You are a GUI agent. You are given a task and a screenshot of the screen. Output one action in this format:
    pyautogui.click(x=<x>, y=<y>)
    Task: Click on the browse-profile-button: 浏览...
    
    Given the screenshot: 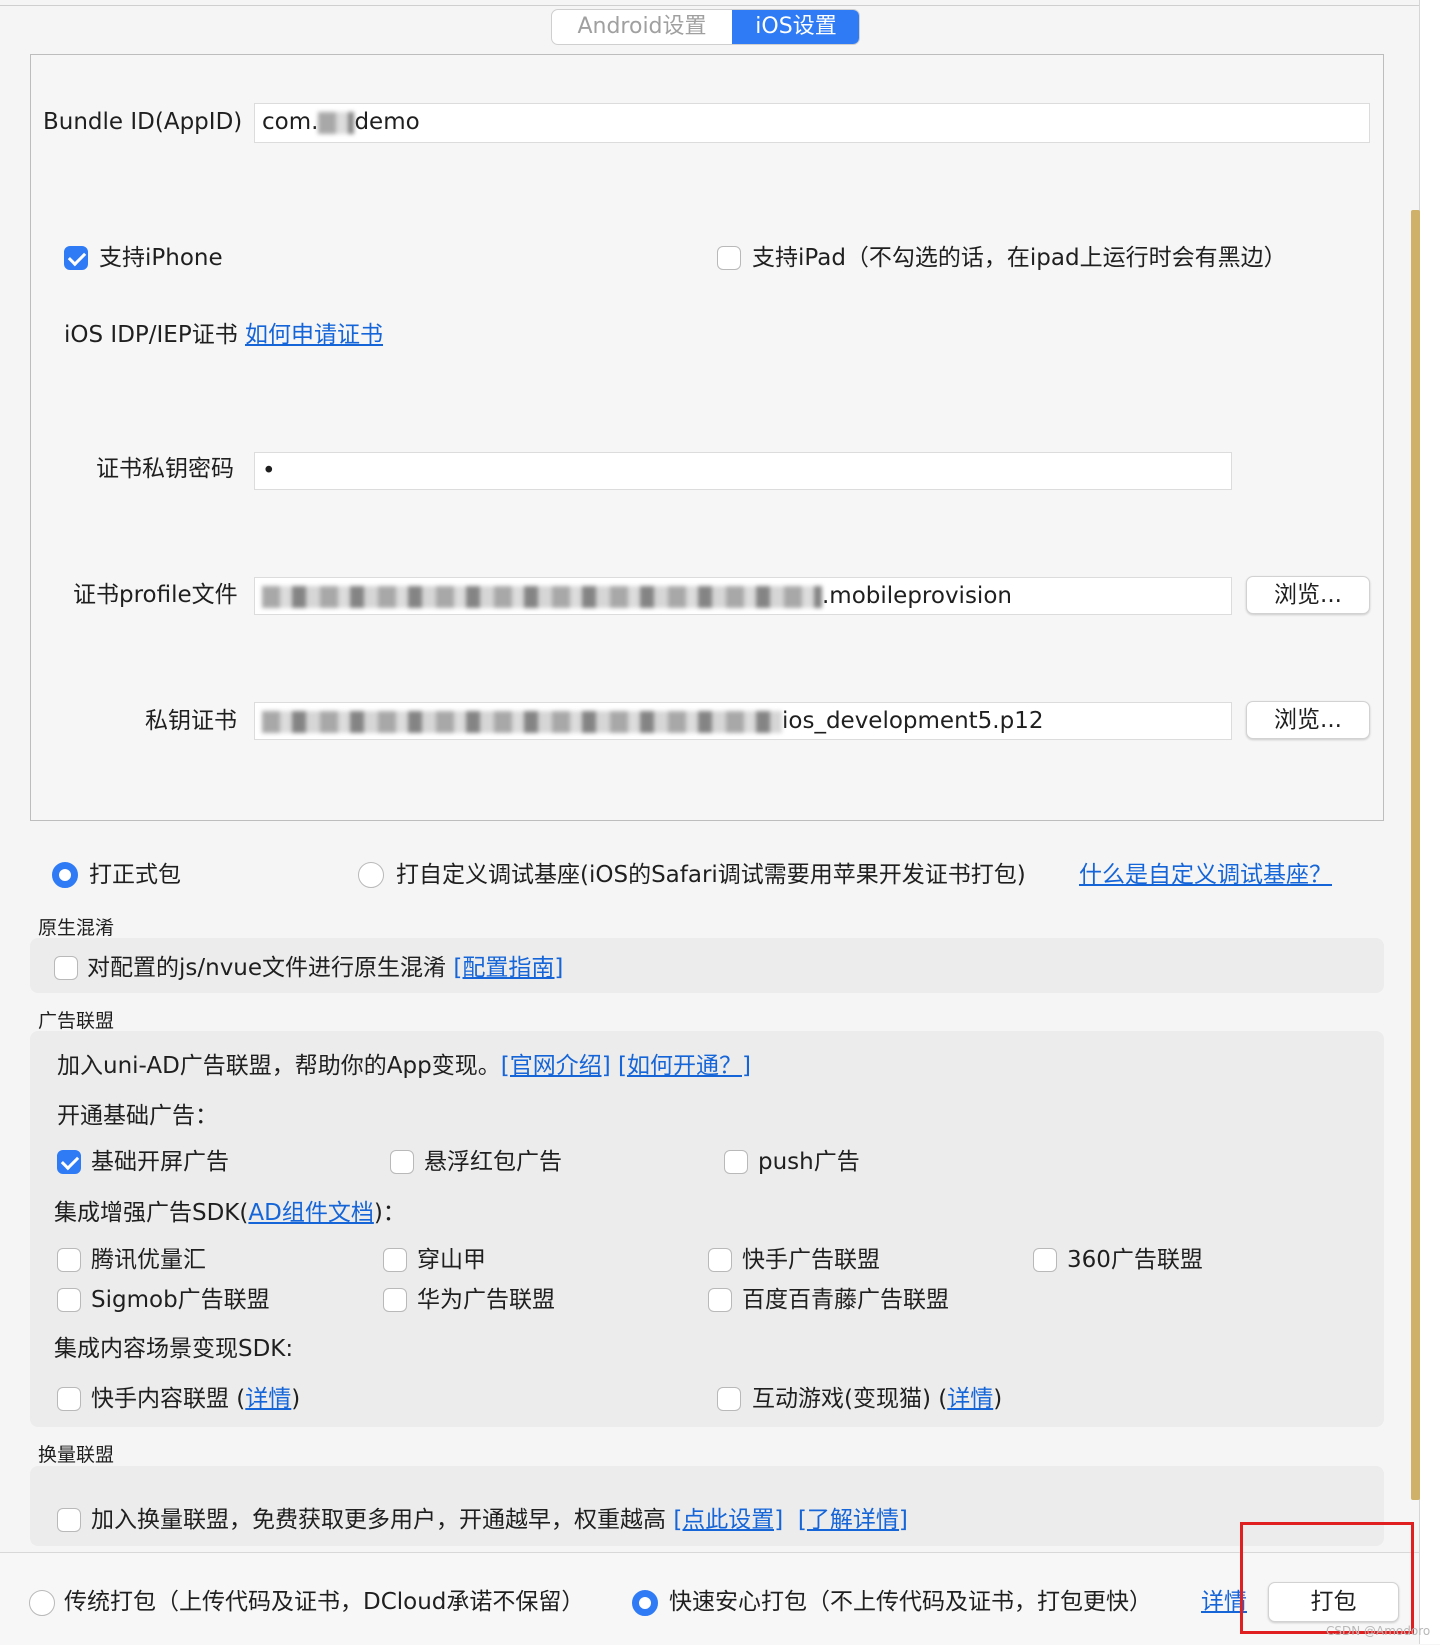 What is the action you would take?
    pyautogui.click(x=1308, y=595)
    